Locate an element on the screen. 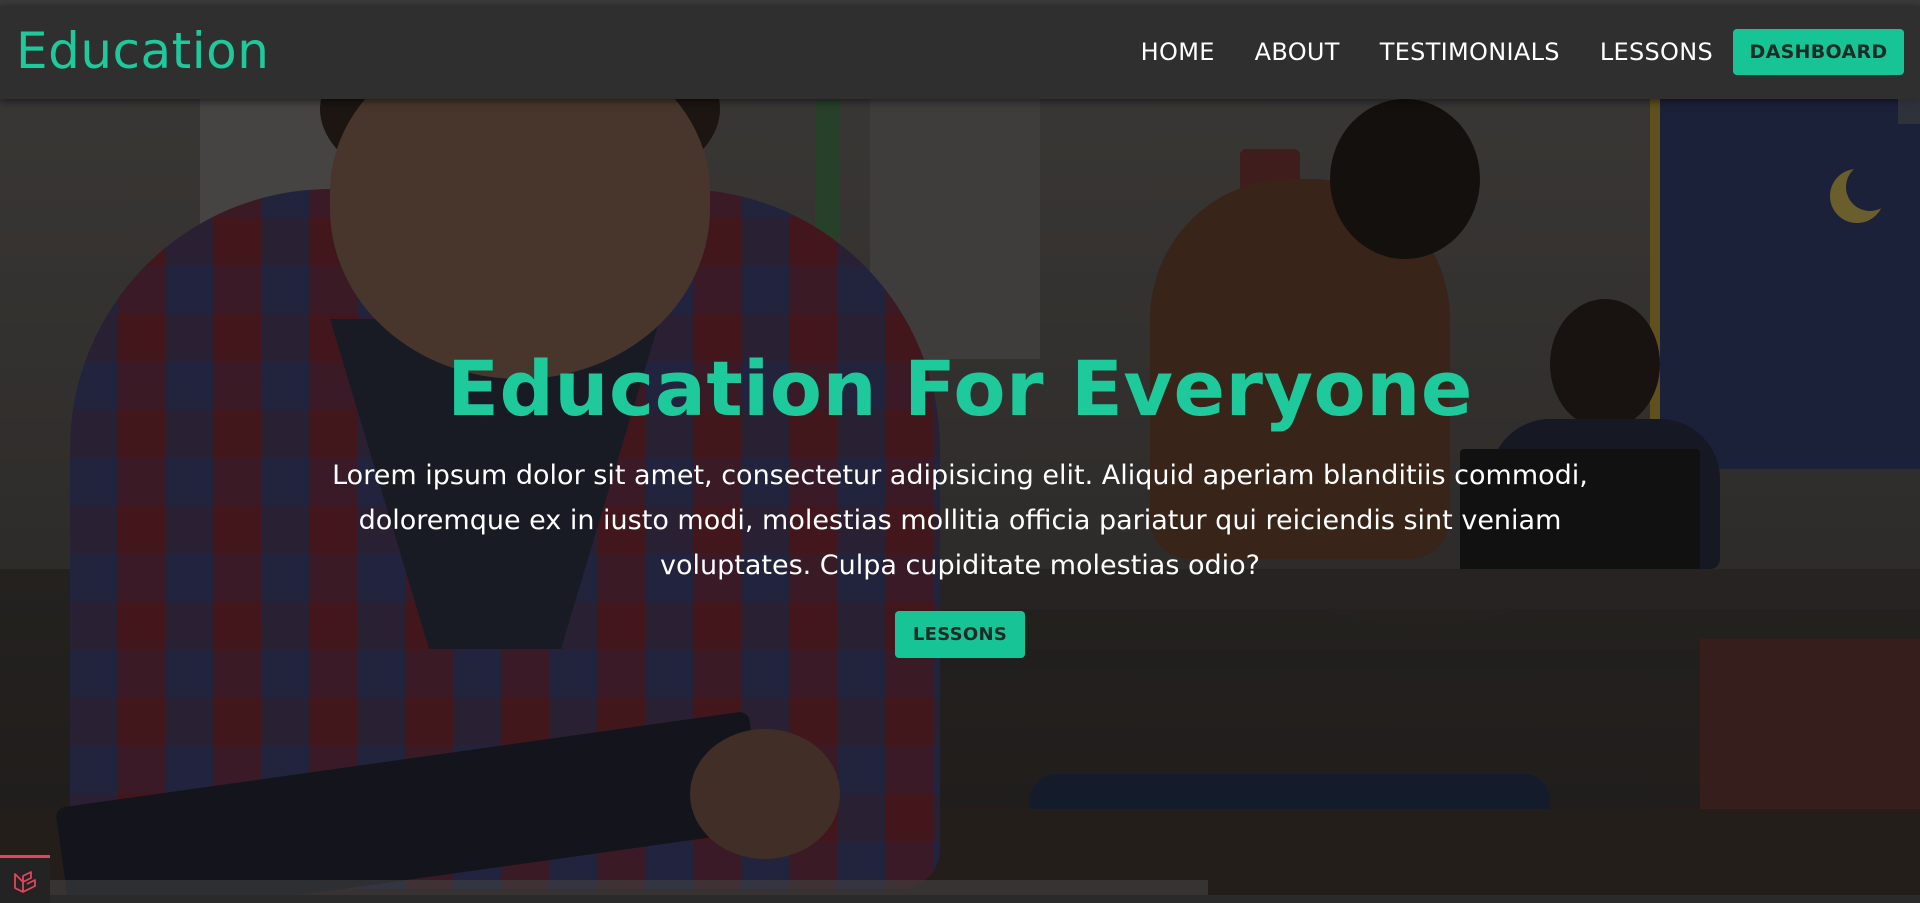 Image resolution: width=1920 pixels, height=903 pixels. laravel-icon is located at coordinates (25, 879).